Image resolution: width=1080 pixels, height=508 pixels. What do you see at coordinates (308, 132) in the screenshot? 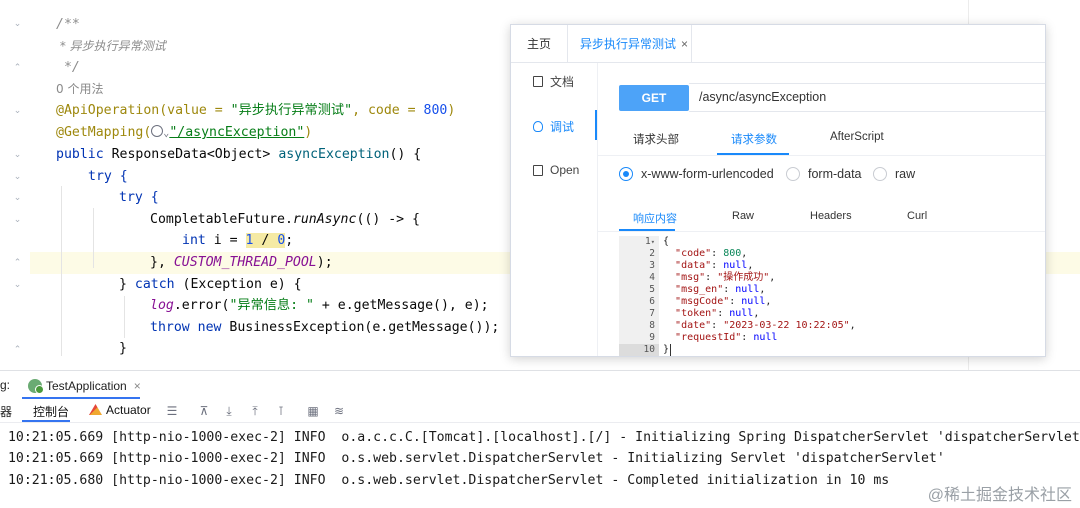
I see `annotation-token: )` at bounding box center [308, 132].